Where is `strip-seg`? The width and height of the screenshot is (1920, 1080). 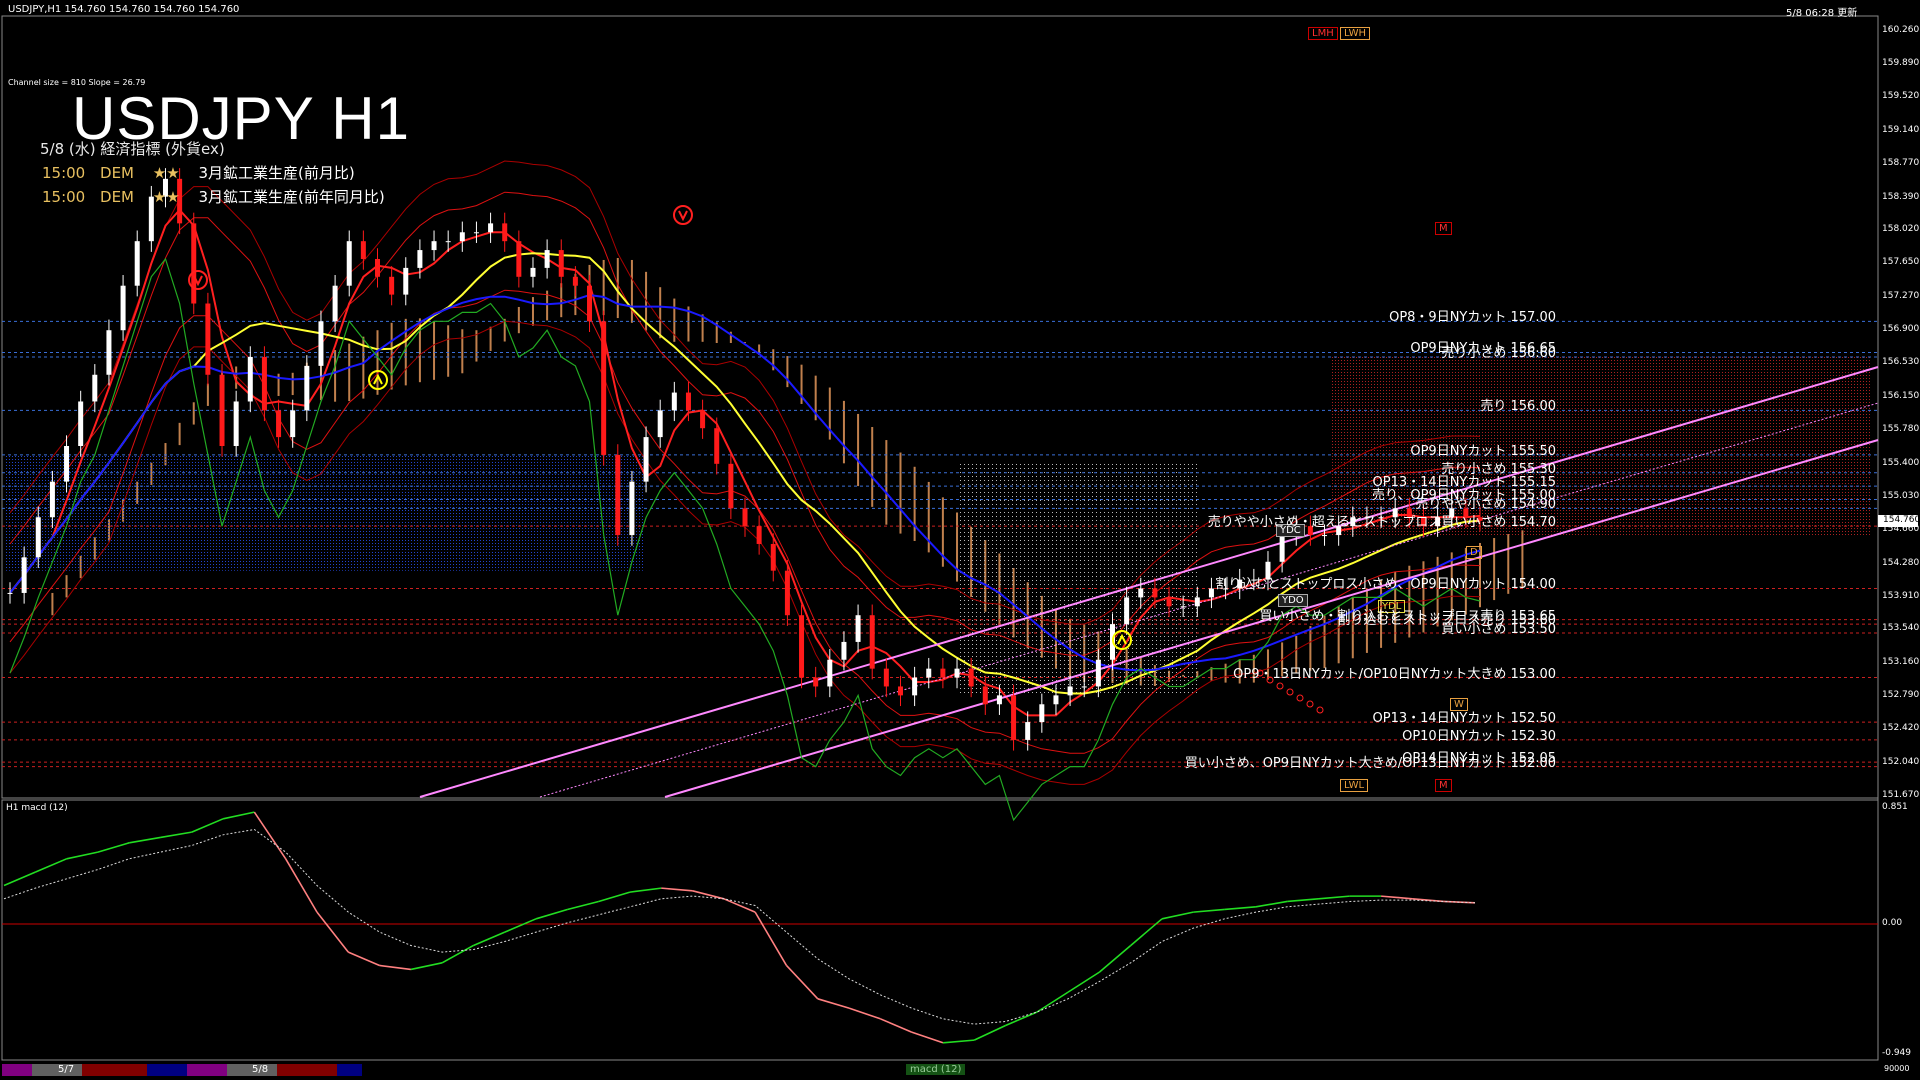 strip-seg is located at coordinates (207, 1070).